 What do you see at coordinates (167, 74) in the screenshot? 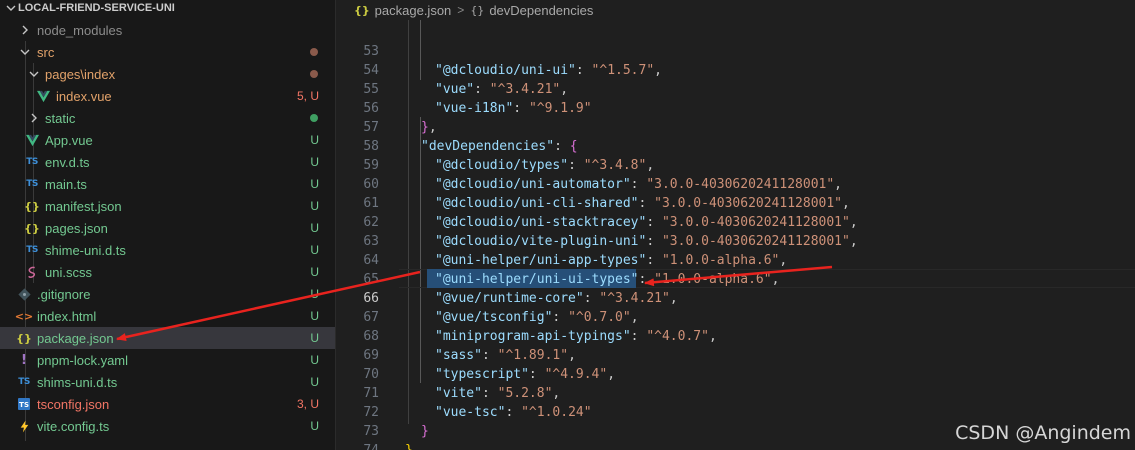
I see `tree-item-pages-index: pages\index` at bounding box center [167, 74].